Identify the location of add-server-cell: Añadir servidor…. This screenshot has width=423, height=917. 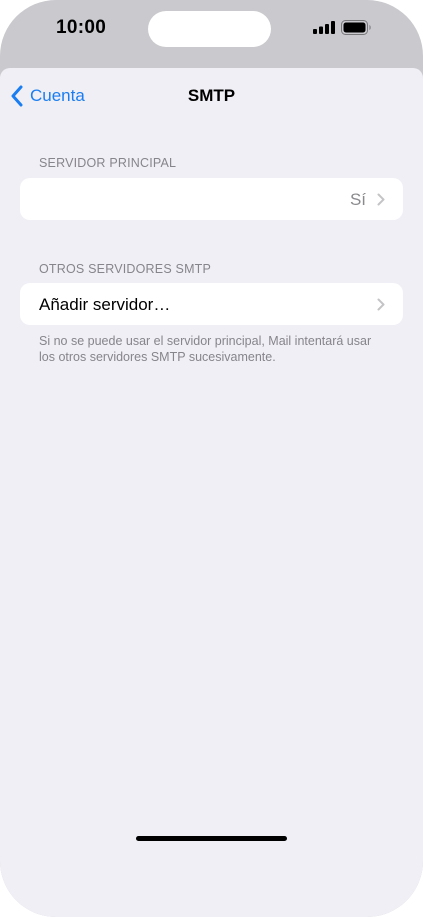
(211, 304).